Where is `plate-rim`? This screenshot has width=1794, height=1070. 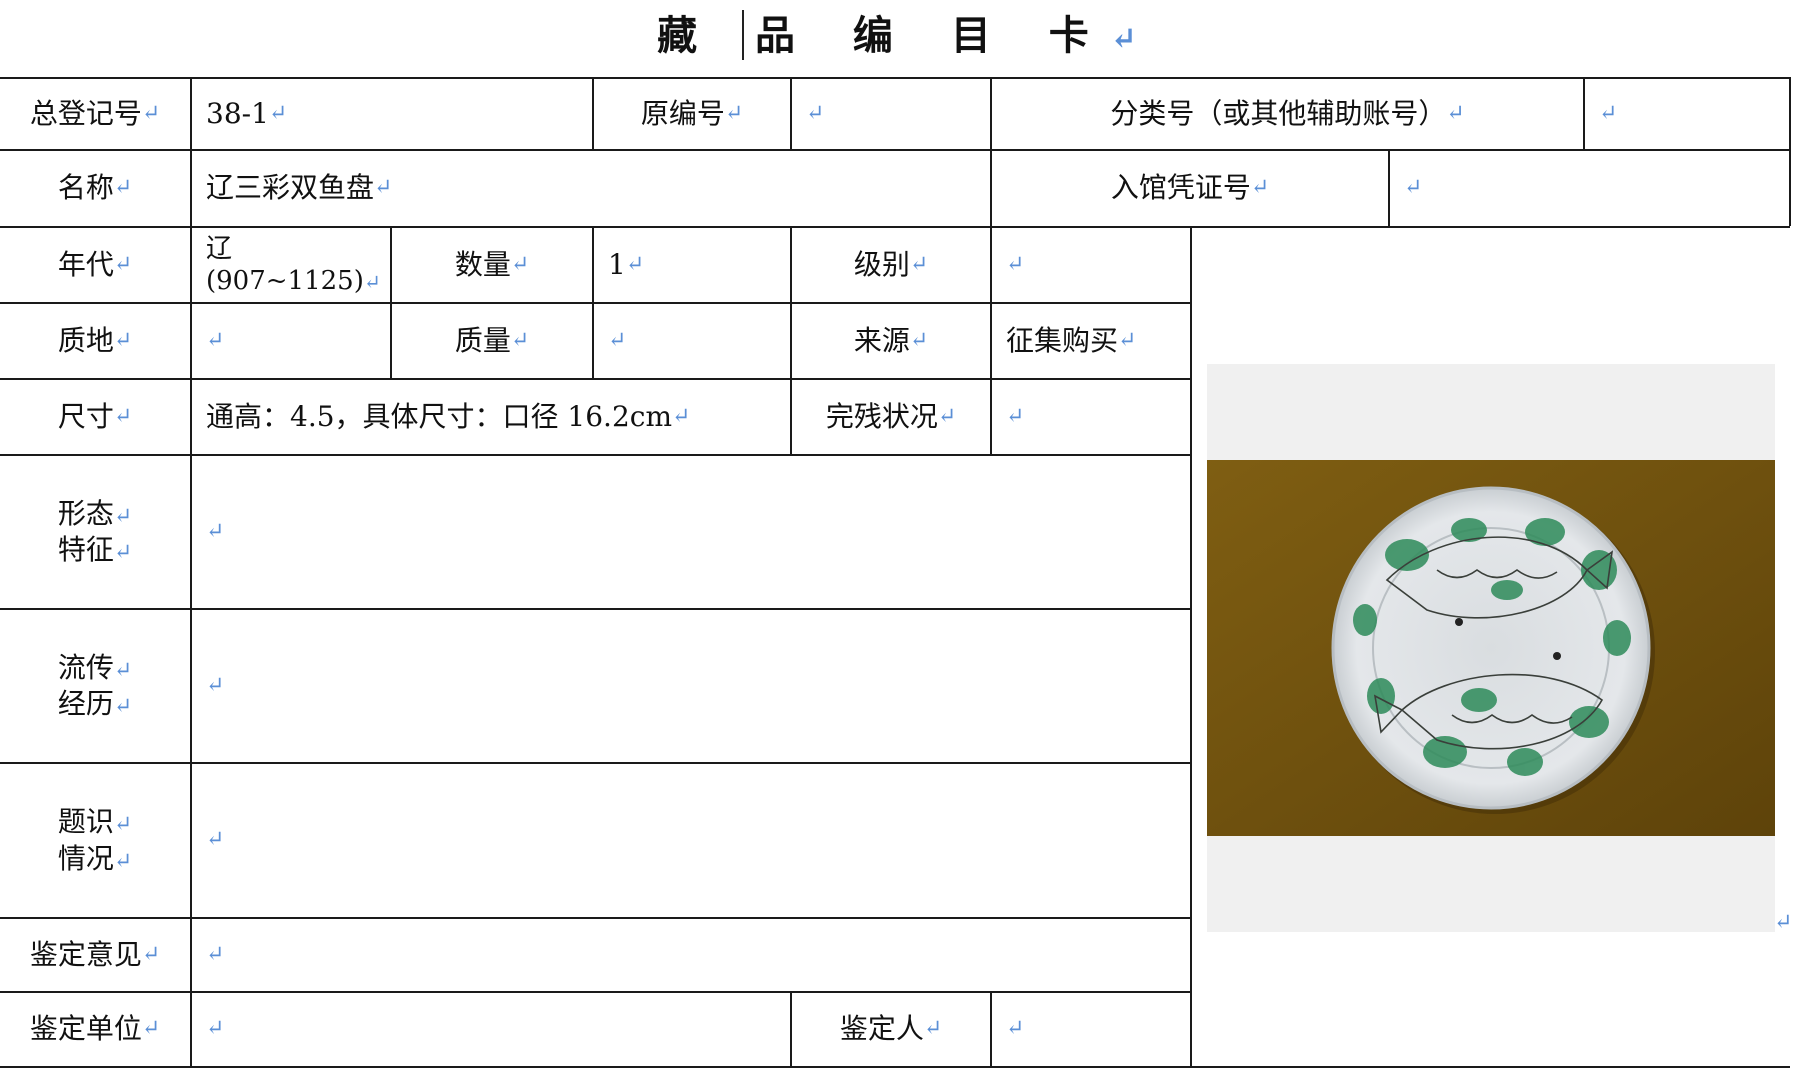 plate-rim is located at coordinates (1491, 648).